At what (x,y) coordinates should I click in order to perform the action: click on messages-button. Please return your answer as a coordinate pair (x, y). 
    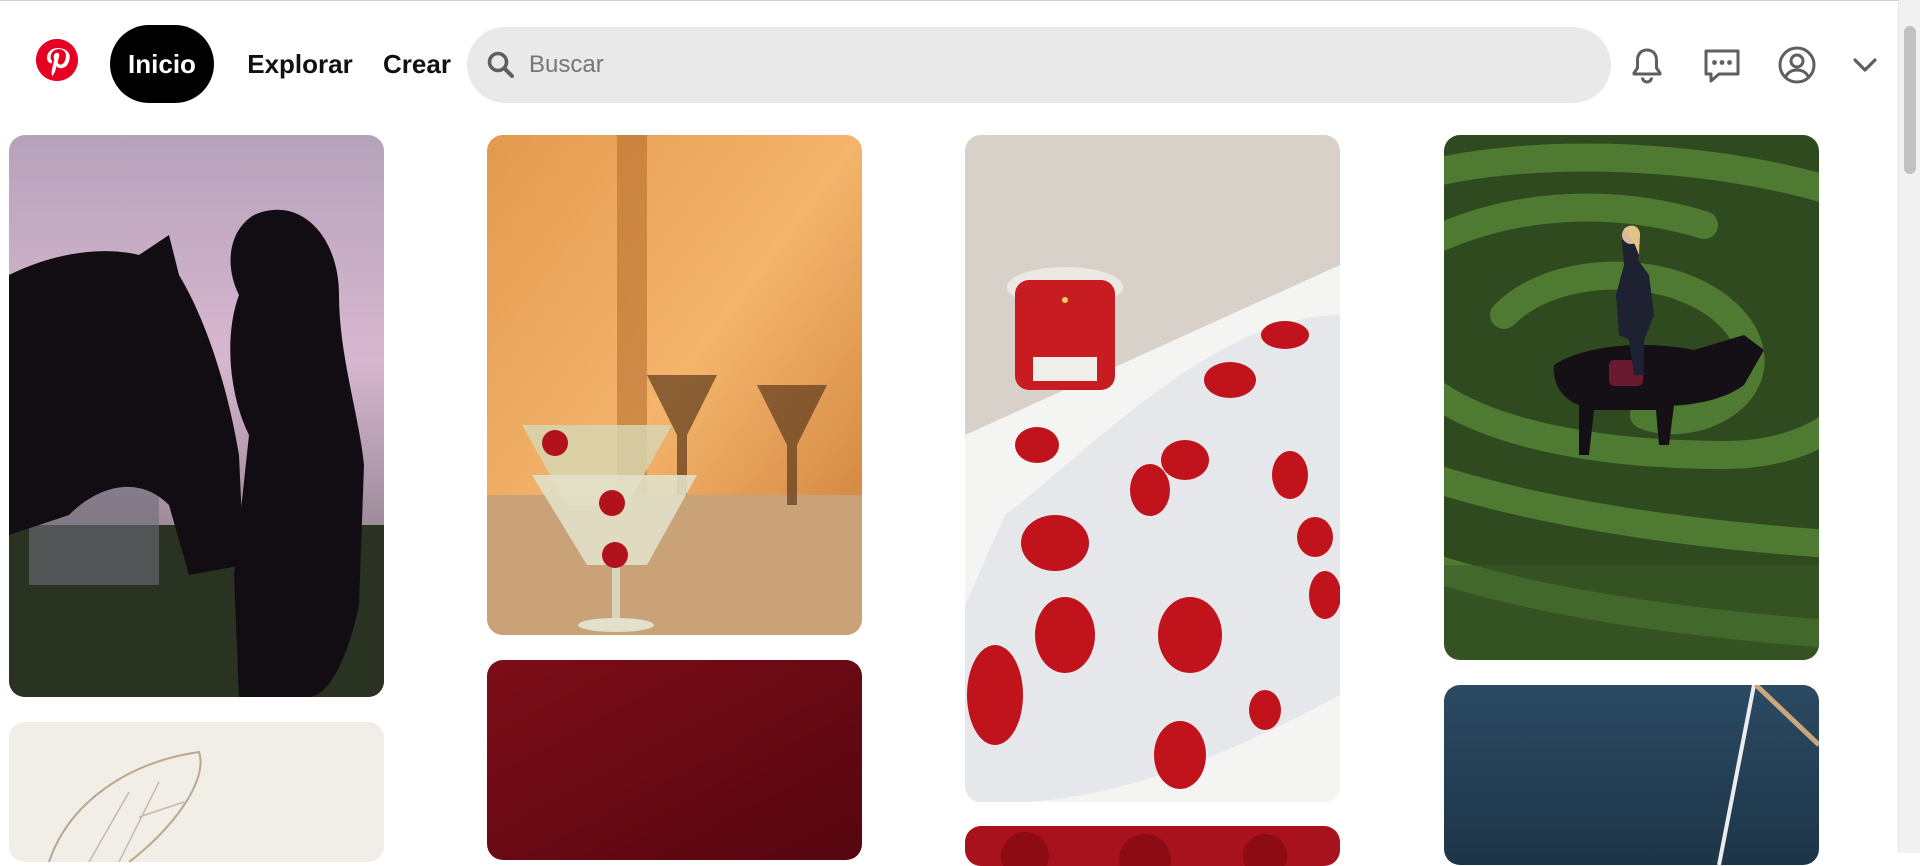
    Looking at the image, I should click on (1722, 65).